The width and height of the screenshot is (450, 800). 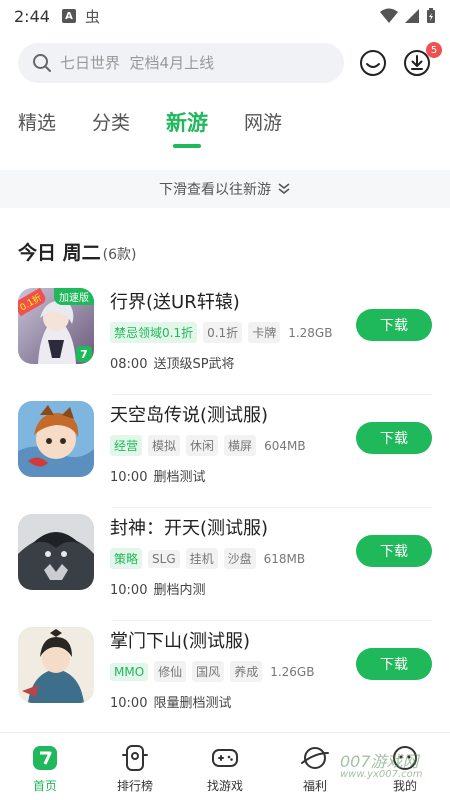 I want to click on watermark-sub: www.yx007.com, so click(x=381, y=774).